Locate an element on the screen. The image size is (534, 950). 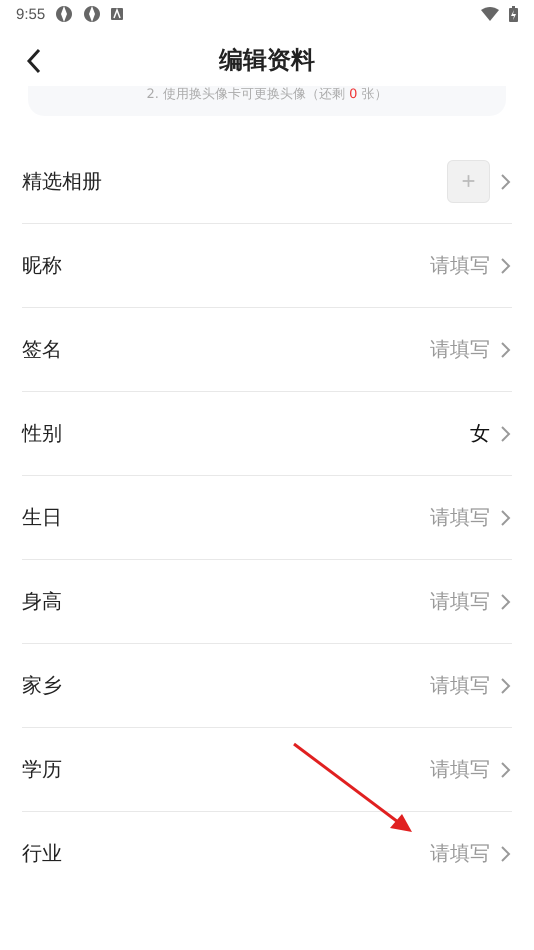
row-label: 学历 is located at coordinates (42, 769).